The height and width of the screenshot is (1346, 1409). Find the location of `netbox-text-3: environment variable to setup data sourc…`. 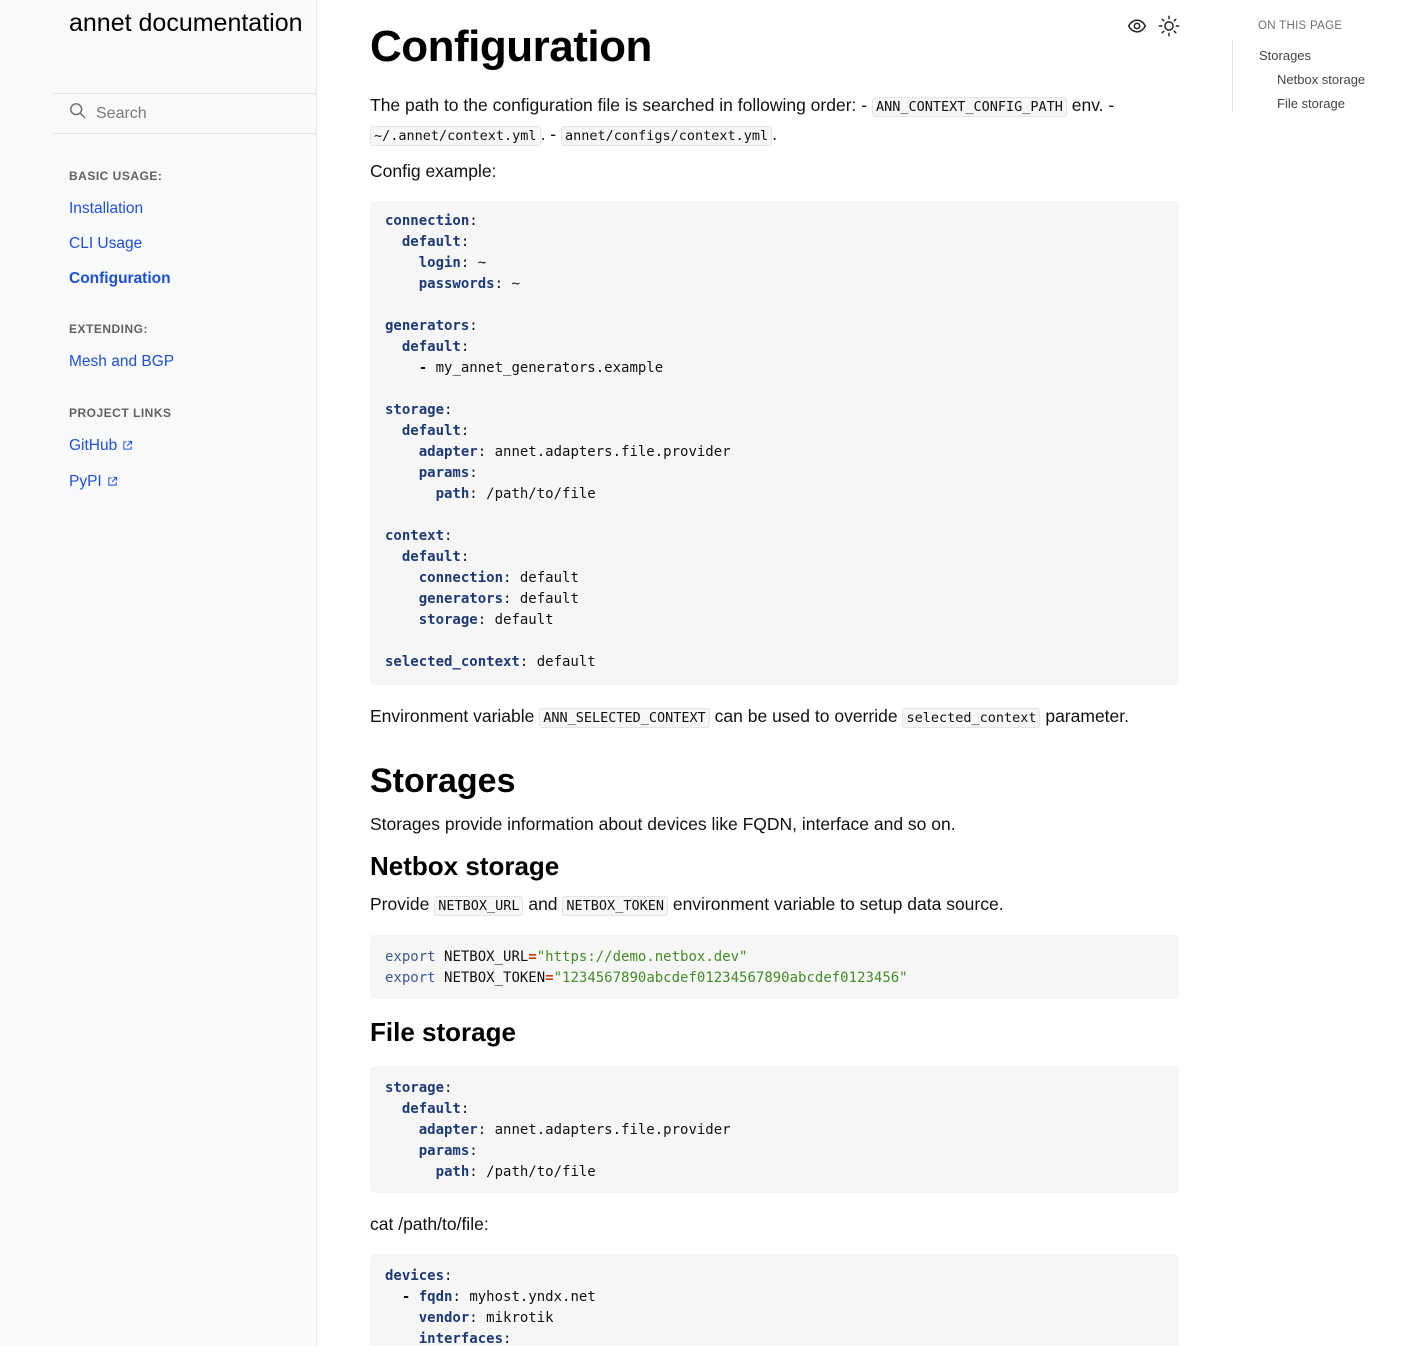

netbox-text-3: environment variable to setup data sourc… is located at coordinates (835, 904).